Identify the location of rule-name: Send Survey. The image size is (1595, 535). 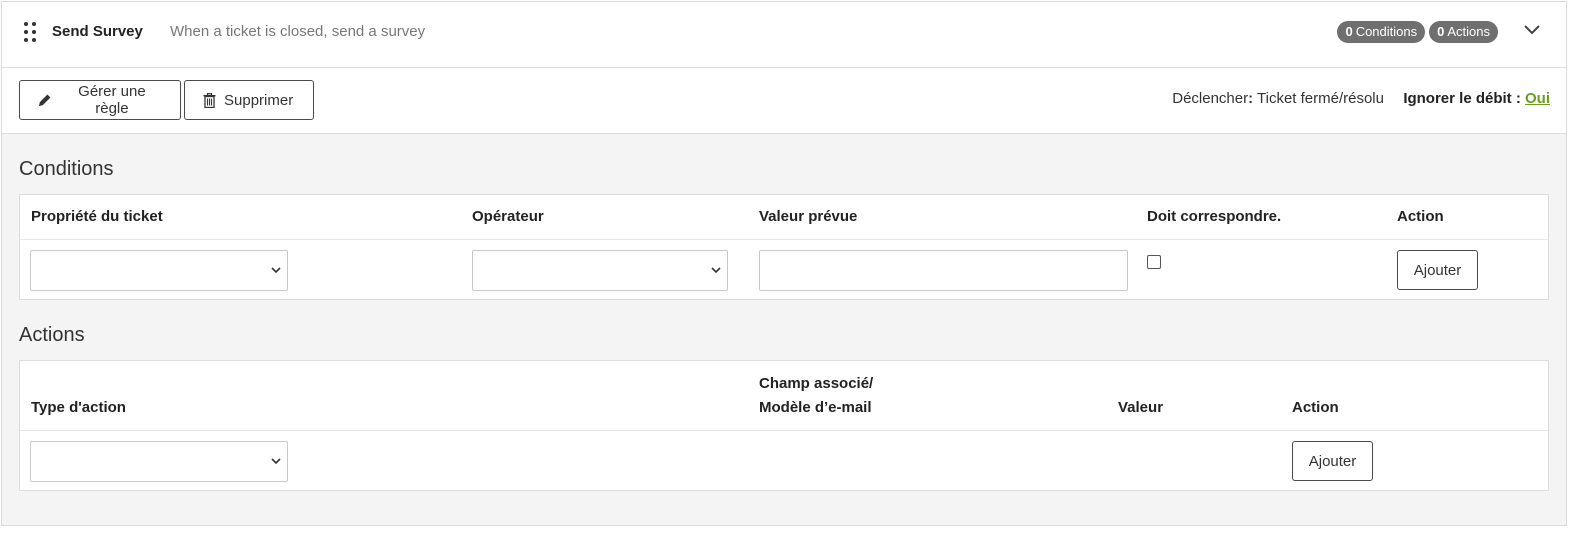
(97, 31).